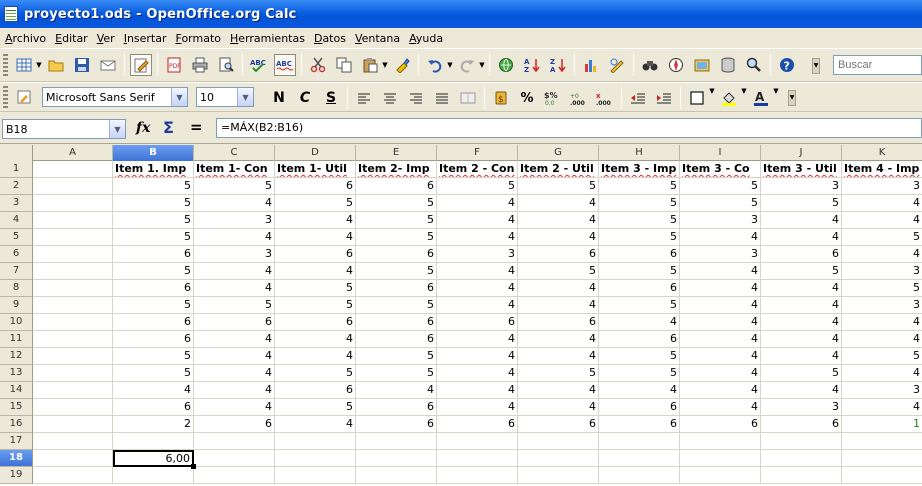  Describe the element at coordinates (153, 424) in the screenshot. I see `data-cell: 2` at that location.